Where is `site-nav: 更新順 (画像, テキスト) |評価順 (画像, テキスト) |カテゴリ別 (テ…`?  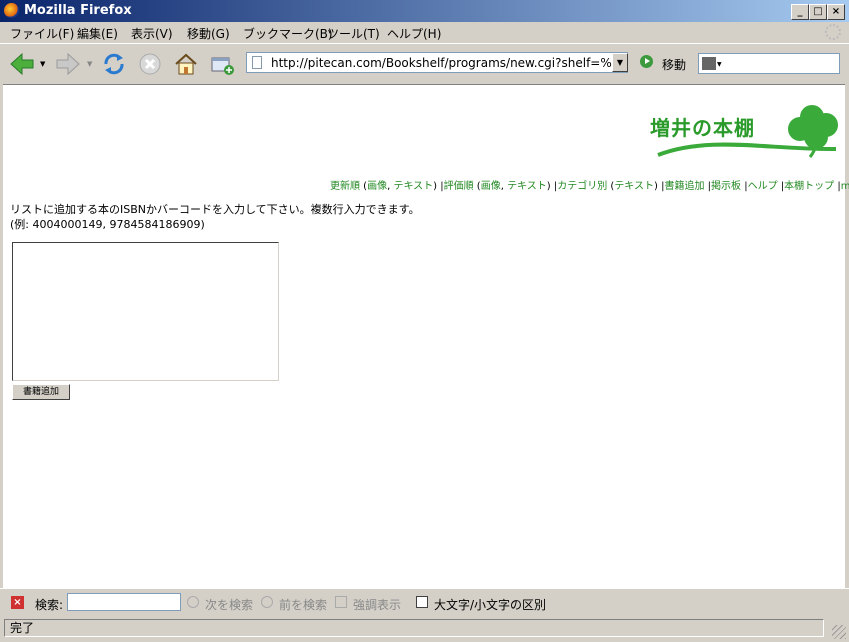
site-nav: 更新順 (画像, テキスト) |評価順 (画像, テキスト) |カテゴリ別 (テ… is located at coordinates (589, 184).